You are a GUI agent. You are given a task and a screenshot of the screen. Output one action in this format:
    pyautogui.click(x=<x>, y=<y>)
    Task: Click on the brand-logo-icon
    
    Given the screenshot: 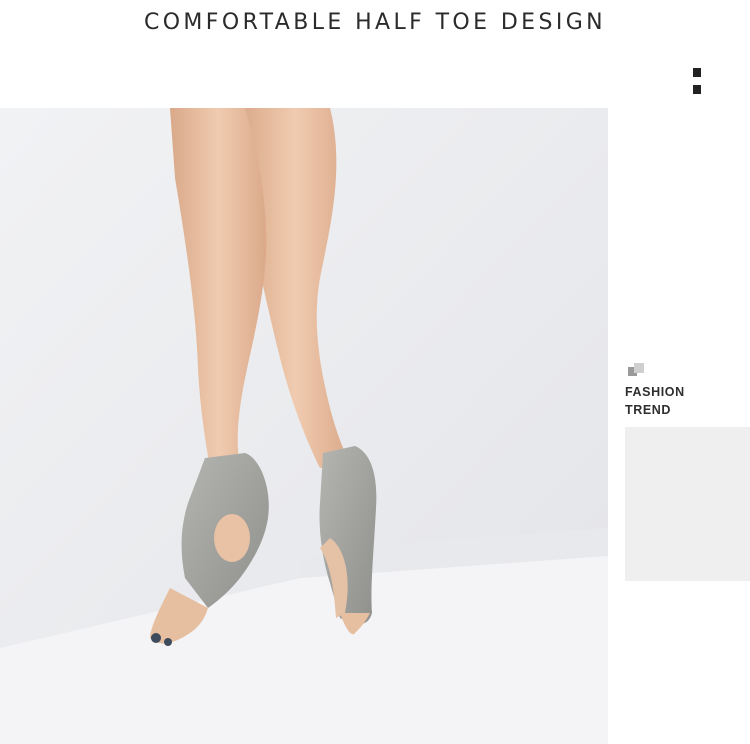 What is the action you would take?
    pyautogui.click(x=637, y=370)
    